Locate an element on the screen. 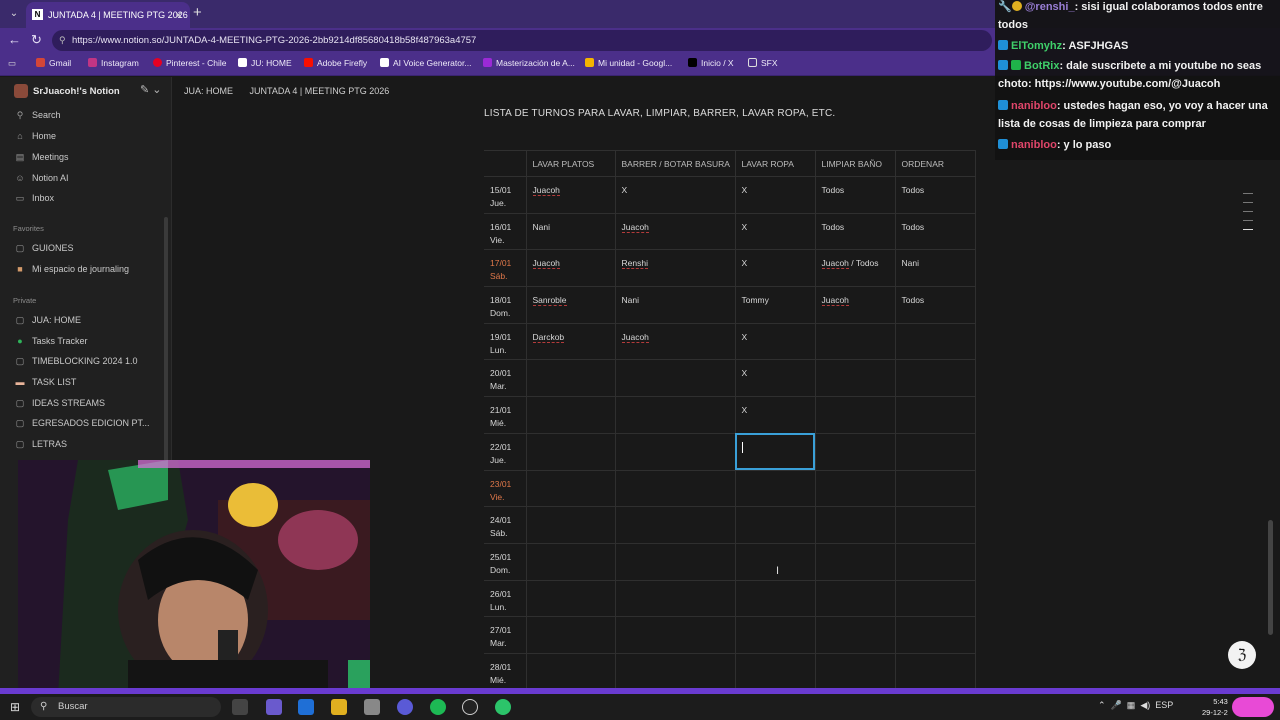  file-explorer-icon is located at coordinates (339, 707).